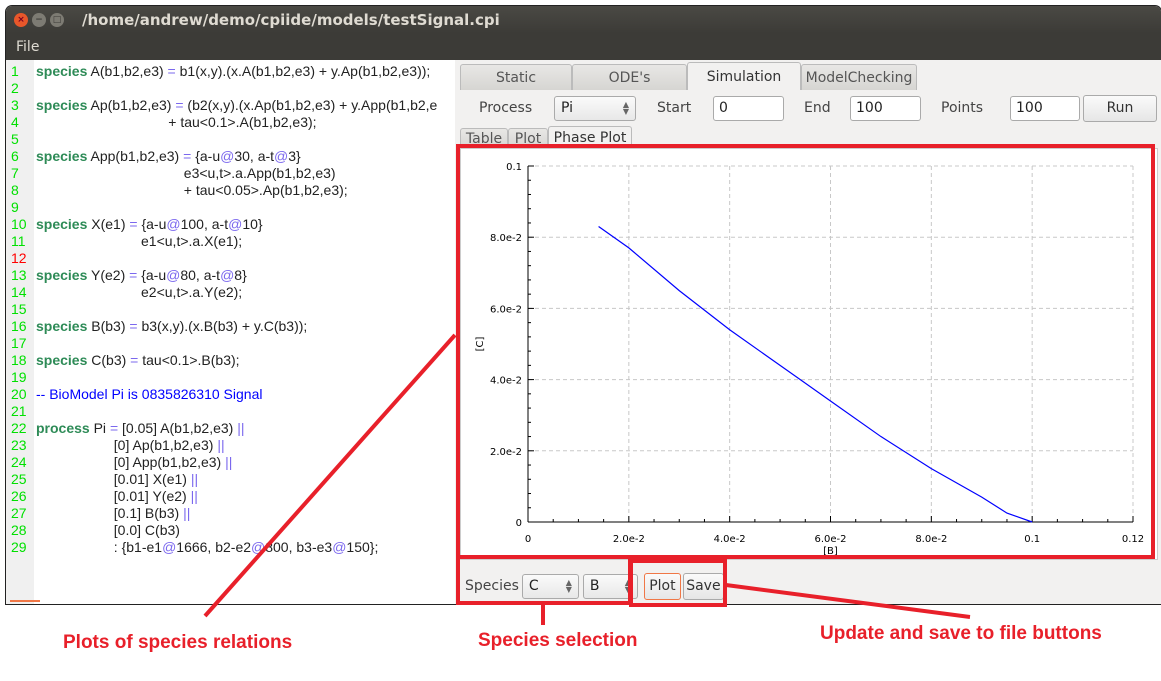 The height and width of the screenshot is (681, 1161). What do you see at coordinates (19, 445) in the screenshot?
I see `line-number: 23` at bounding box center [19, 445].